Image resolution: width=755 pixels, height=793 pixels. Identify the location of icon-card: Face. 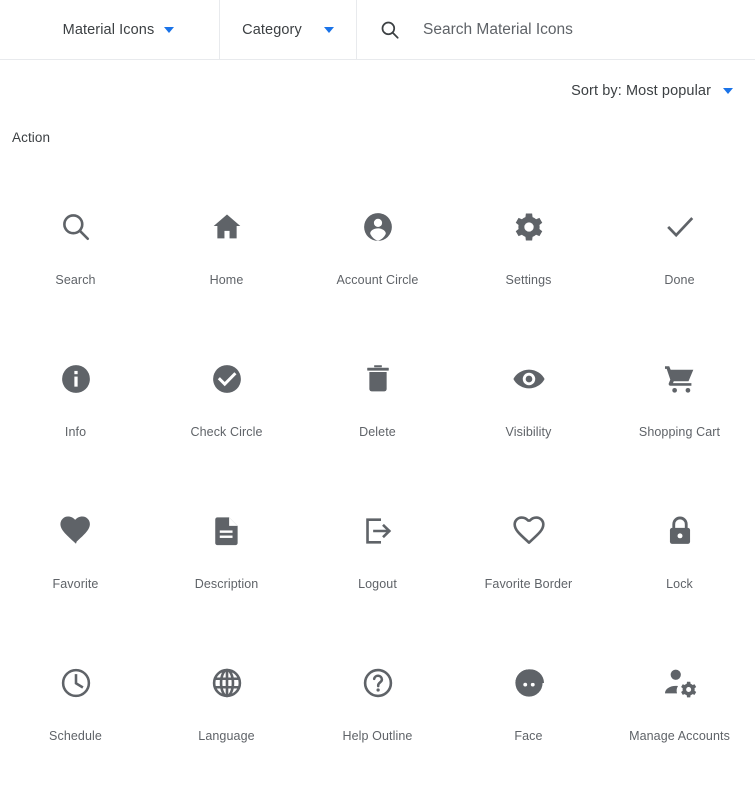
(528, 710).